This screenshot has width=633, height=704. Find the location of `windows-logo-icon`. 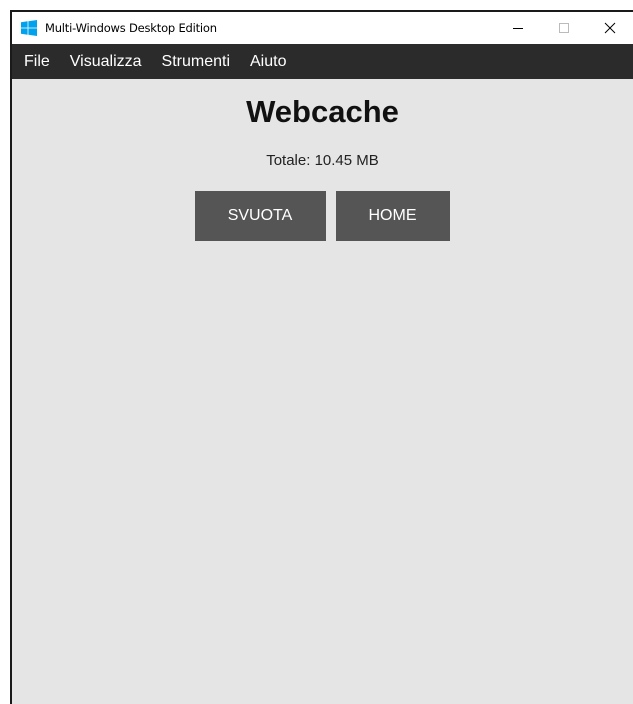

windows-logo-icon is located at coordinates (29, 28).